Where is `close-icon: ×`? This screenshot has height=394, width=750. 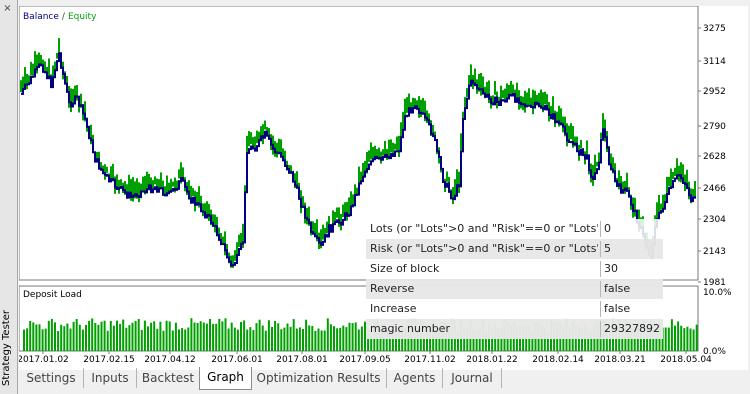
close-icon: × is located at coordinates (7, 8).